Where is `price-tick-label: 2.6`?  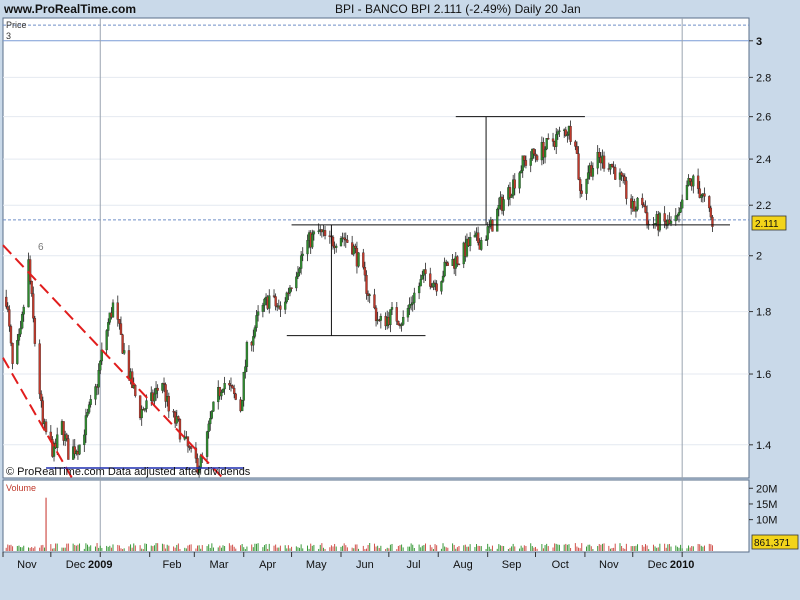
price-tick-label: 2.6 is located at coordinates (763, 118).